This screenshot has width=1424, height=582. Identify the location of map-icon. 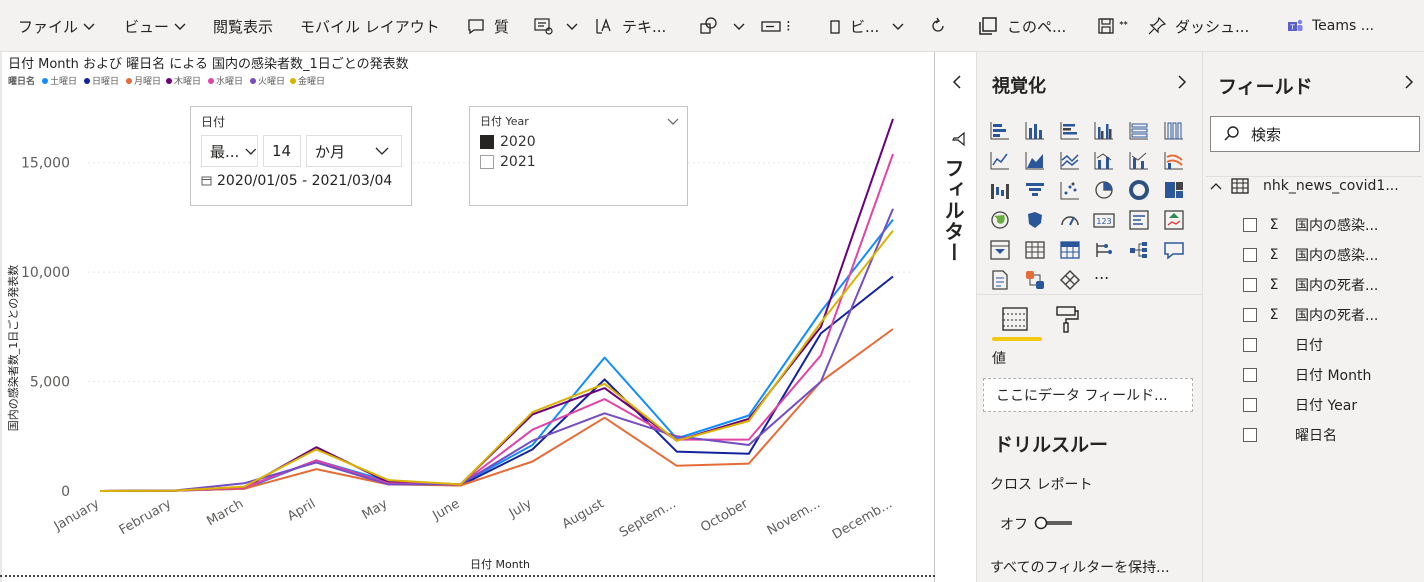
(1000, 220).